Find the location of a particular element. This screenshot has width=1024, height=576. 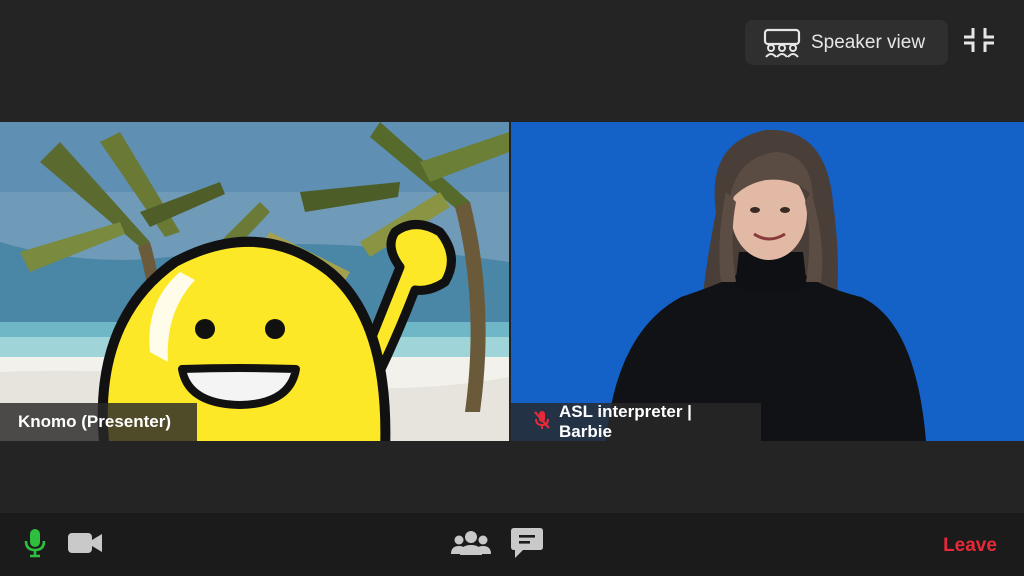

microphone-icon is located at coordinates (35, 545).